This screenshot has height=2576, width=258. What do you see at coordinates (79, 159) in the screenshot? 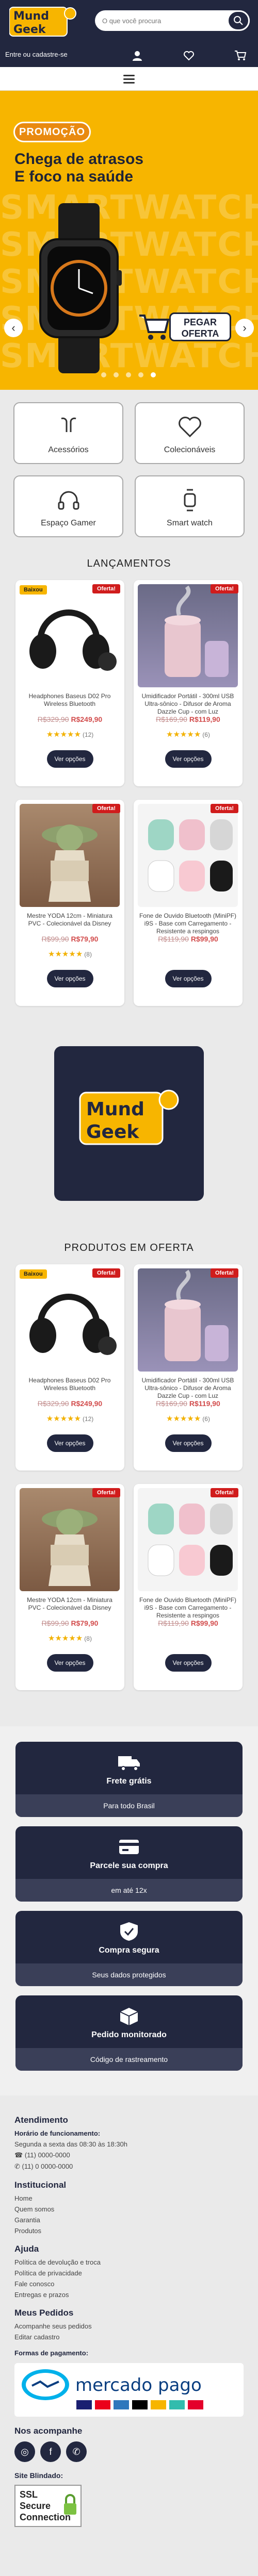
I see `banner-title-line1: Chega de atrasos` at bounding box center [79, 159].